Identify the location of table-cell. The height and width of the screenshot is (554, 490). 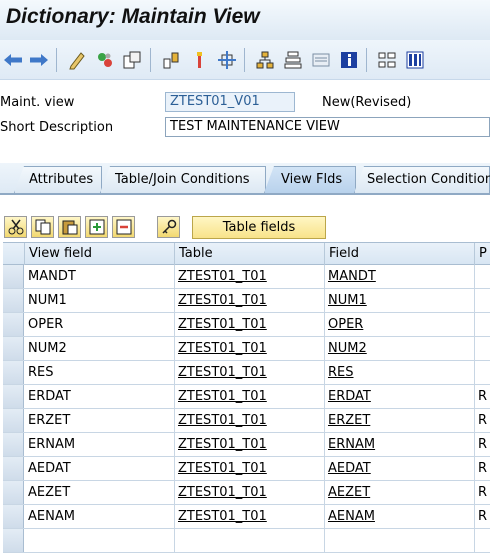
(250, 540).